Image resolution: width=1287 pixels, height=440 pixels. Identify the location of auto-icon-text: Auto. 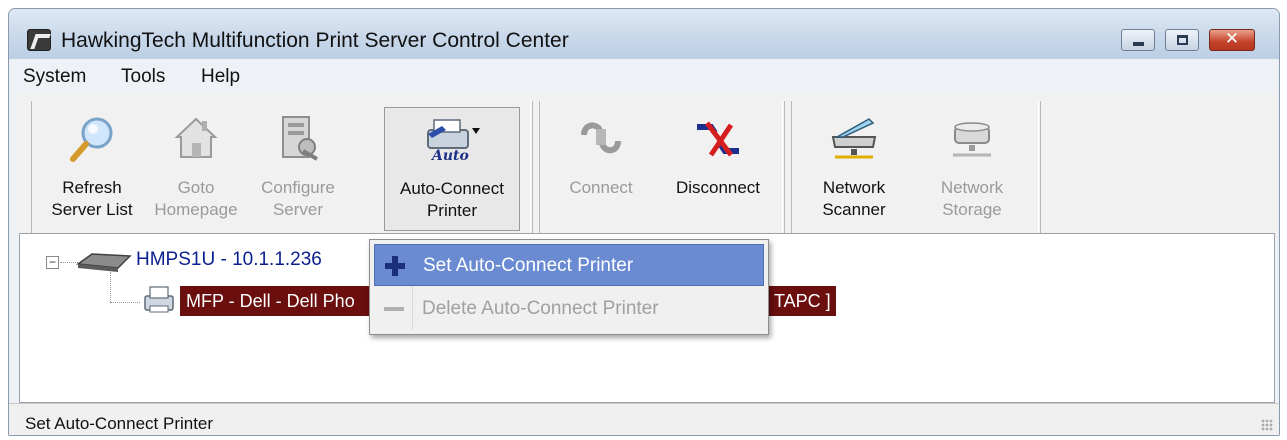
(449, 156).